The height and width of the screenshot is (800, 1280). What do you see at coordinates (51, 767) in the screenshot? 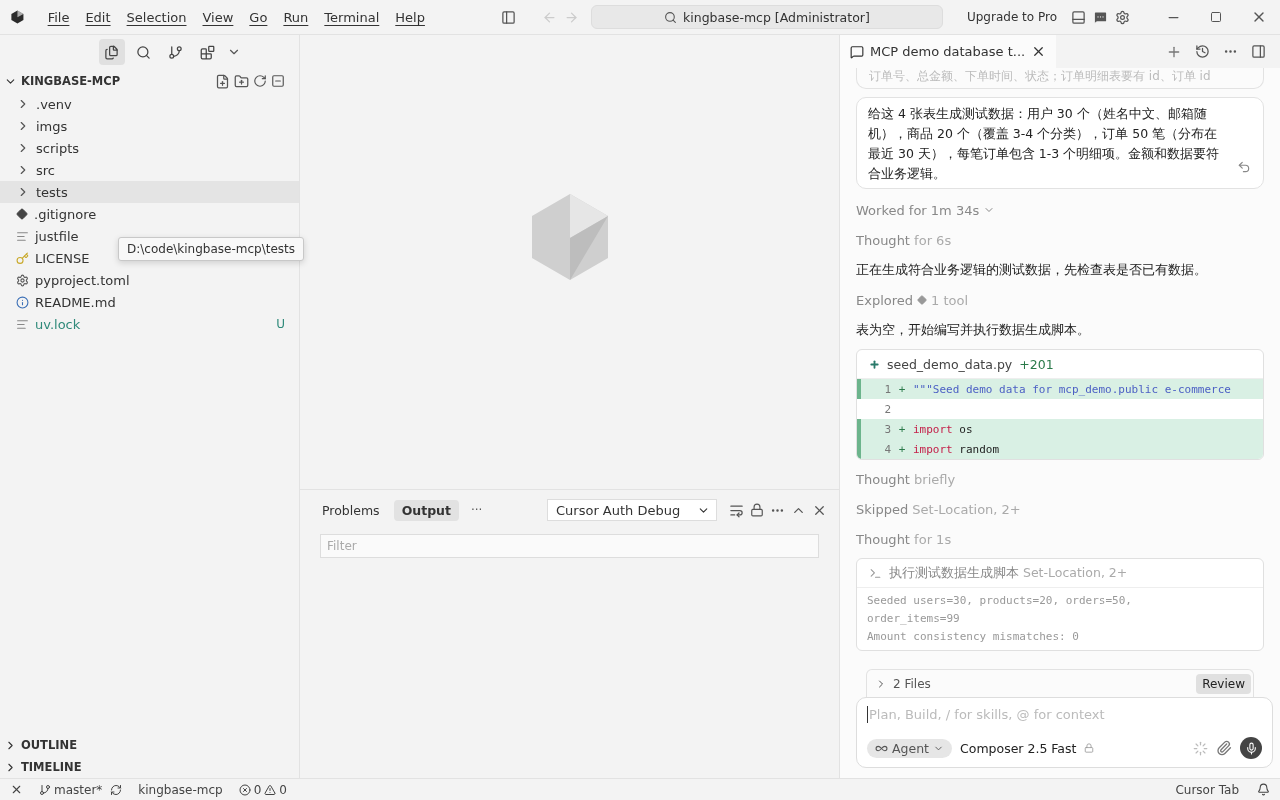
I see `section-title: TIMELINE` at bounding box center [51, 767].